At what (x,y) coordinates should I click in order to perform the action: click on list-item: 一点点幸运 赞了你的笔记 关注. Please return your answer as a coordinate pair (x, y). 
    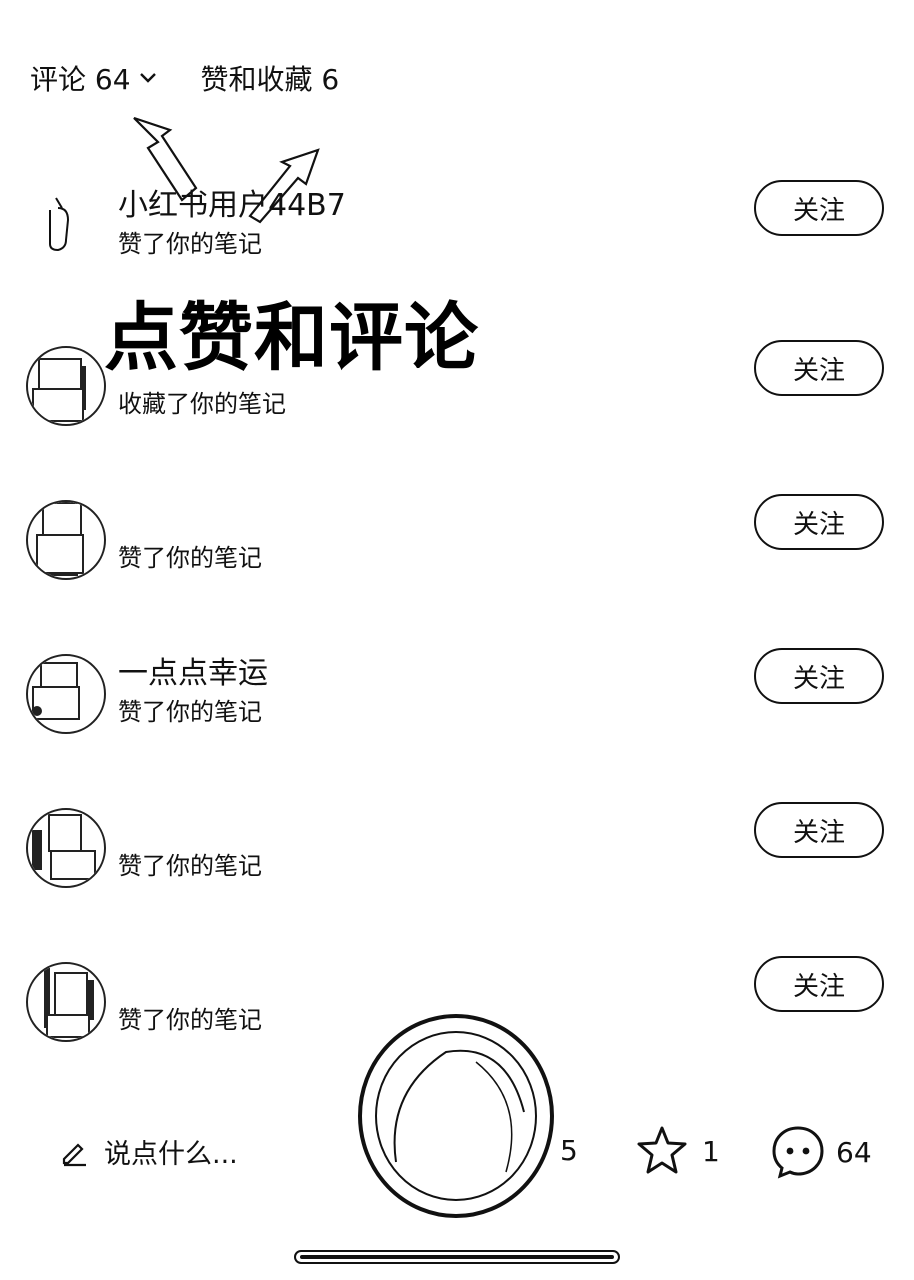
    Looking at the image, I should click on (457, 708).